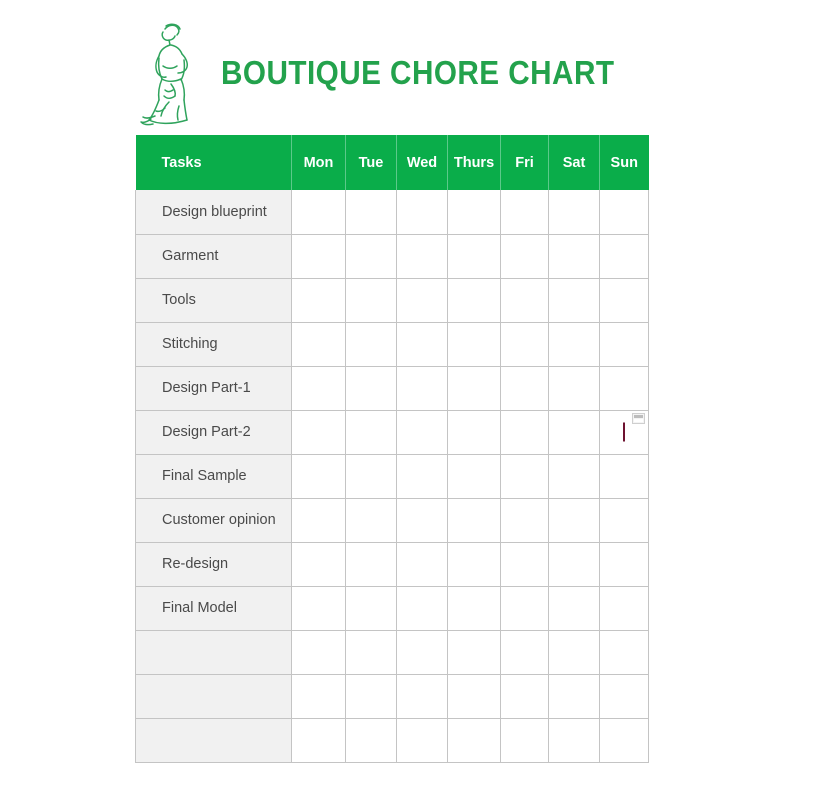 This screenshot has height=803, width=816. What do you see at coordinates (213, 388) in the screenshot?
I see `task-name-cell: Design Part-1` at bounding box center [213, 388].